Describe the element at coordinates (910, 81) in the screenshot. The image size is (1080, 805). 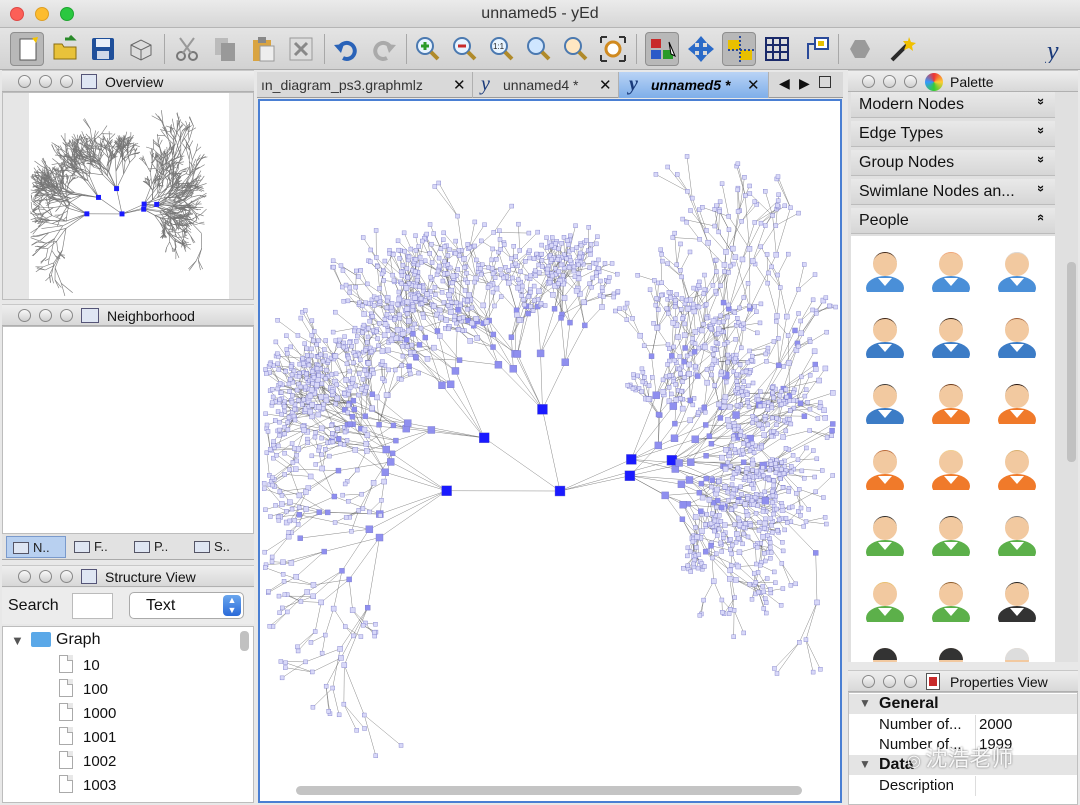
I see `panel-float-button` at that location.